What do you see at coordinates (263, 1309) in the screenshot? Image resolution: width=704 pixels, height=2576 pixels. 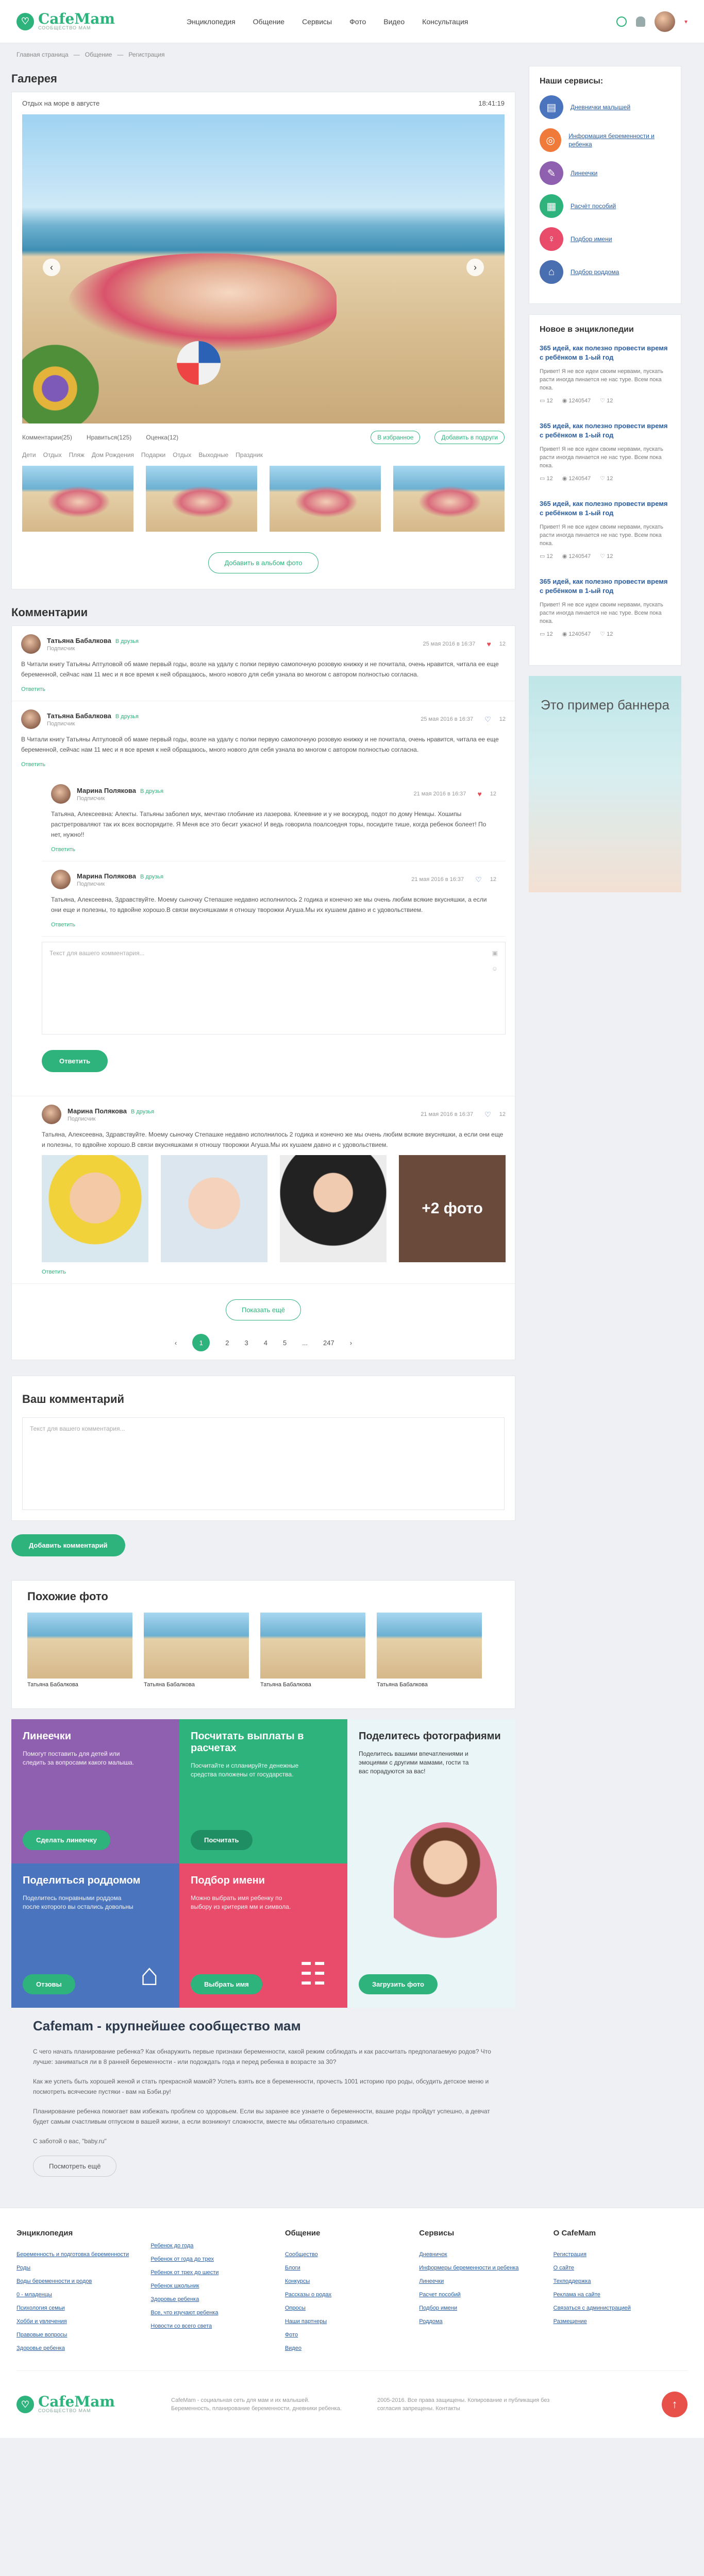 I see `show-more-button: Показать ещё` at bounding box center [263, 1309].